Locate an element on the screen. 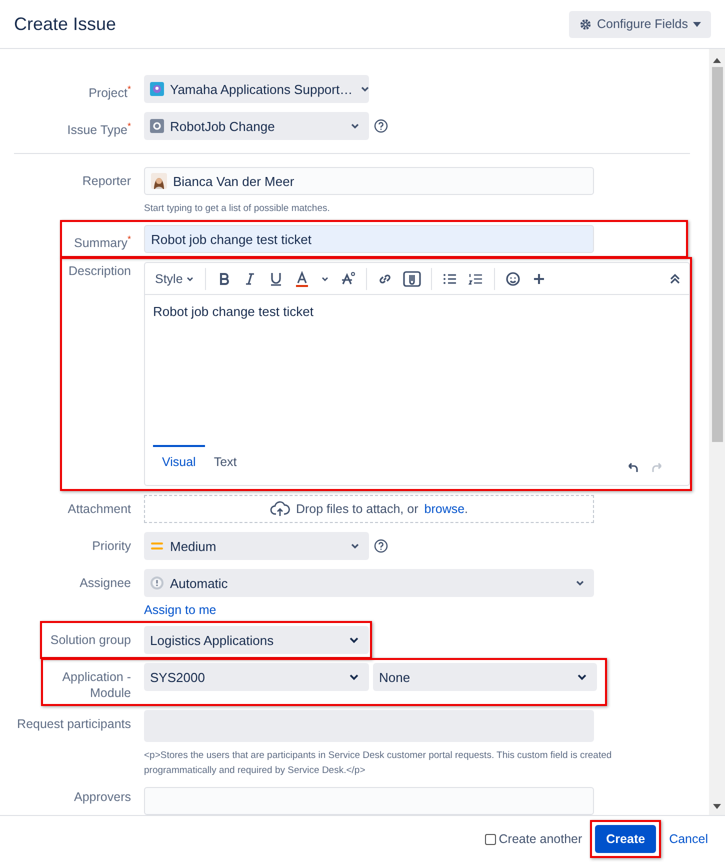 This screenshot has height=862, width=725. select-field: RobotJob Change is located at coordinates (256, 126).